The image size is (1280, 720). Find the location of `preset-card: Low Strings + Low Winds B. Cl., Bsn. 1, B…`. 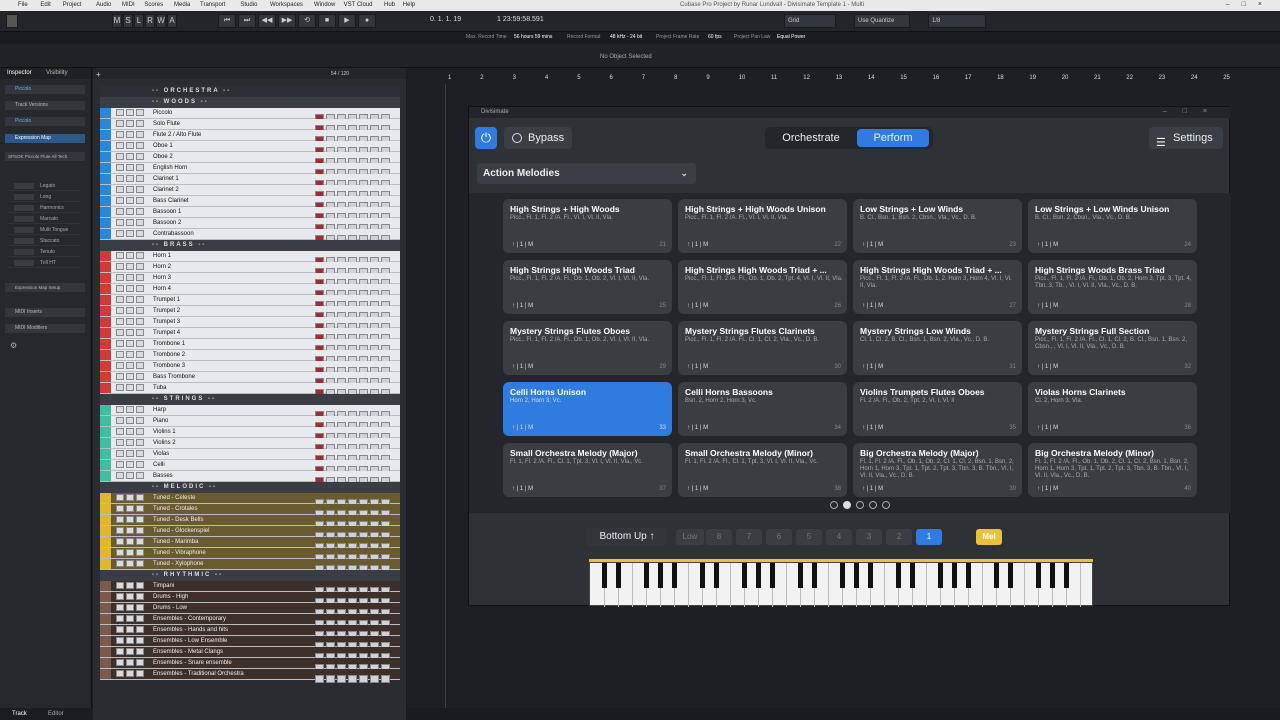

preset-card: Low Strings + Low Winds B. Cl., Bsn. 1, B… is located at coordinates (937, 226).